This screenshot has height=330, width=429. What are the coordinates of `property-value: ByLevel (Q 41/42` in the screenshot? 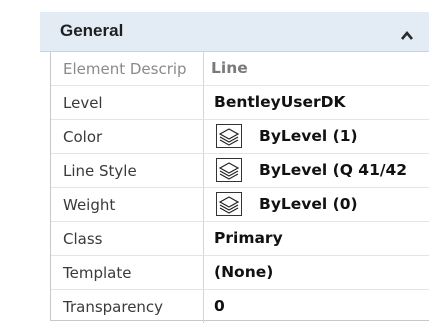 It's located at (333, 170).